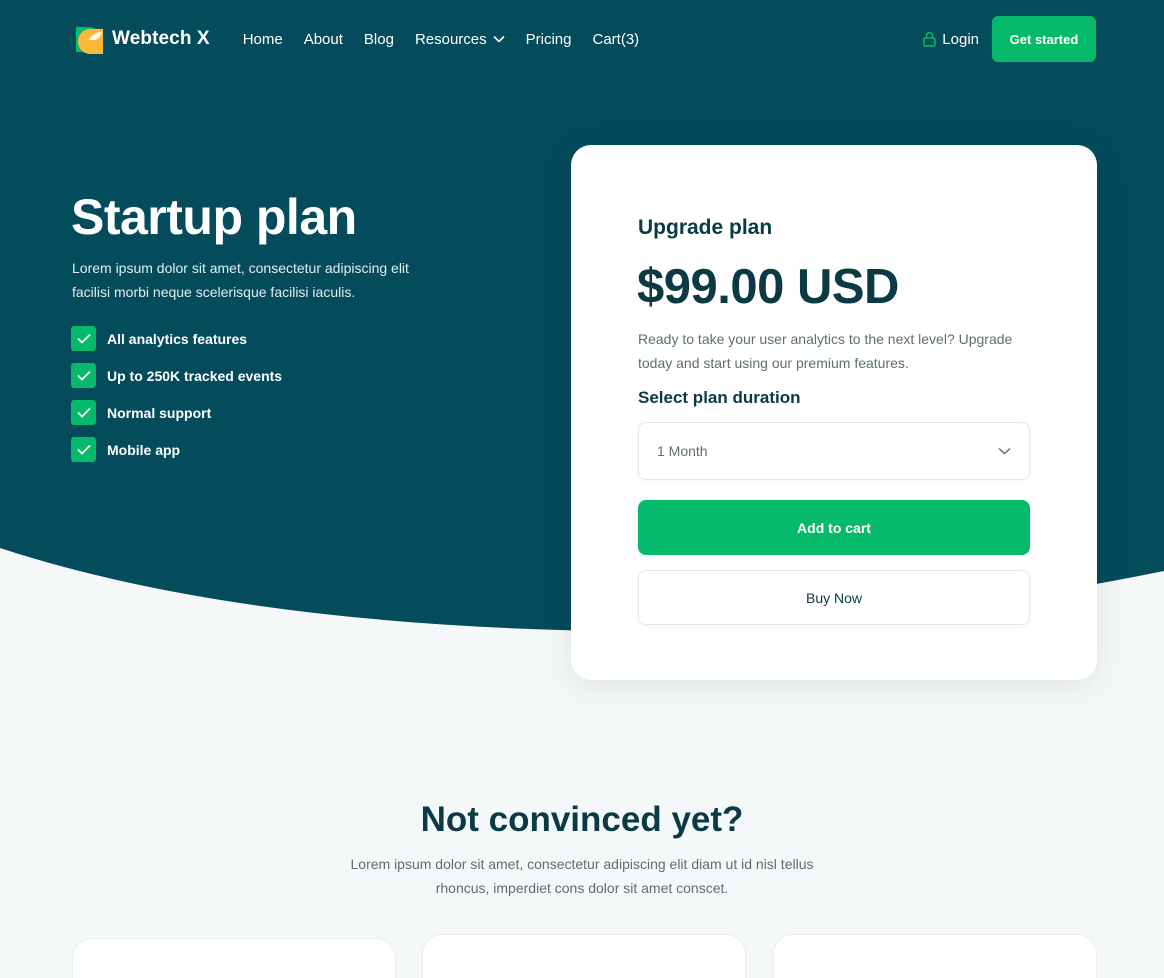  Describe the element at coordinates (89, 40) in the screenshot. I see `logo-icon` at that location.